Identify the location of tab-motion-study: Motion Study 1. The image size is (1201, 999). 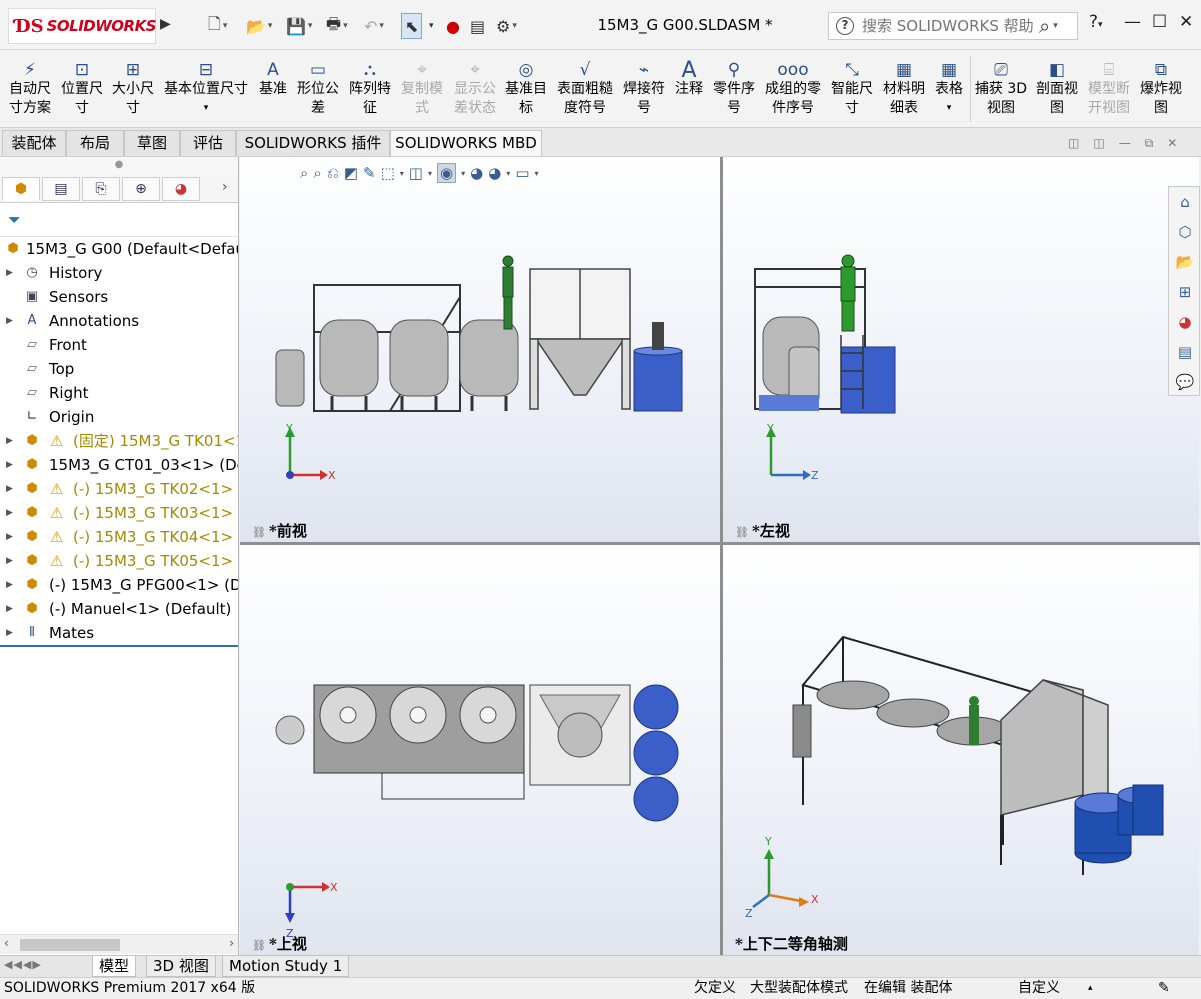
(286, 966).